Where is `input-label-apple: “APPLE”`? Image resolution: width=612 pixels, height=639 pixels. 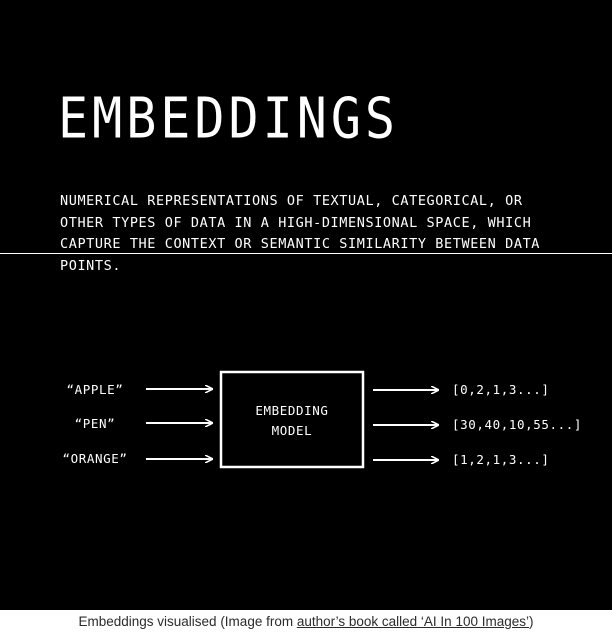 input-label-apple: “APPLE” is located at coordinates (95, 389).